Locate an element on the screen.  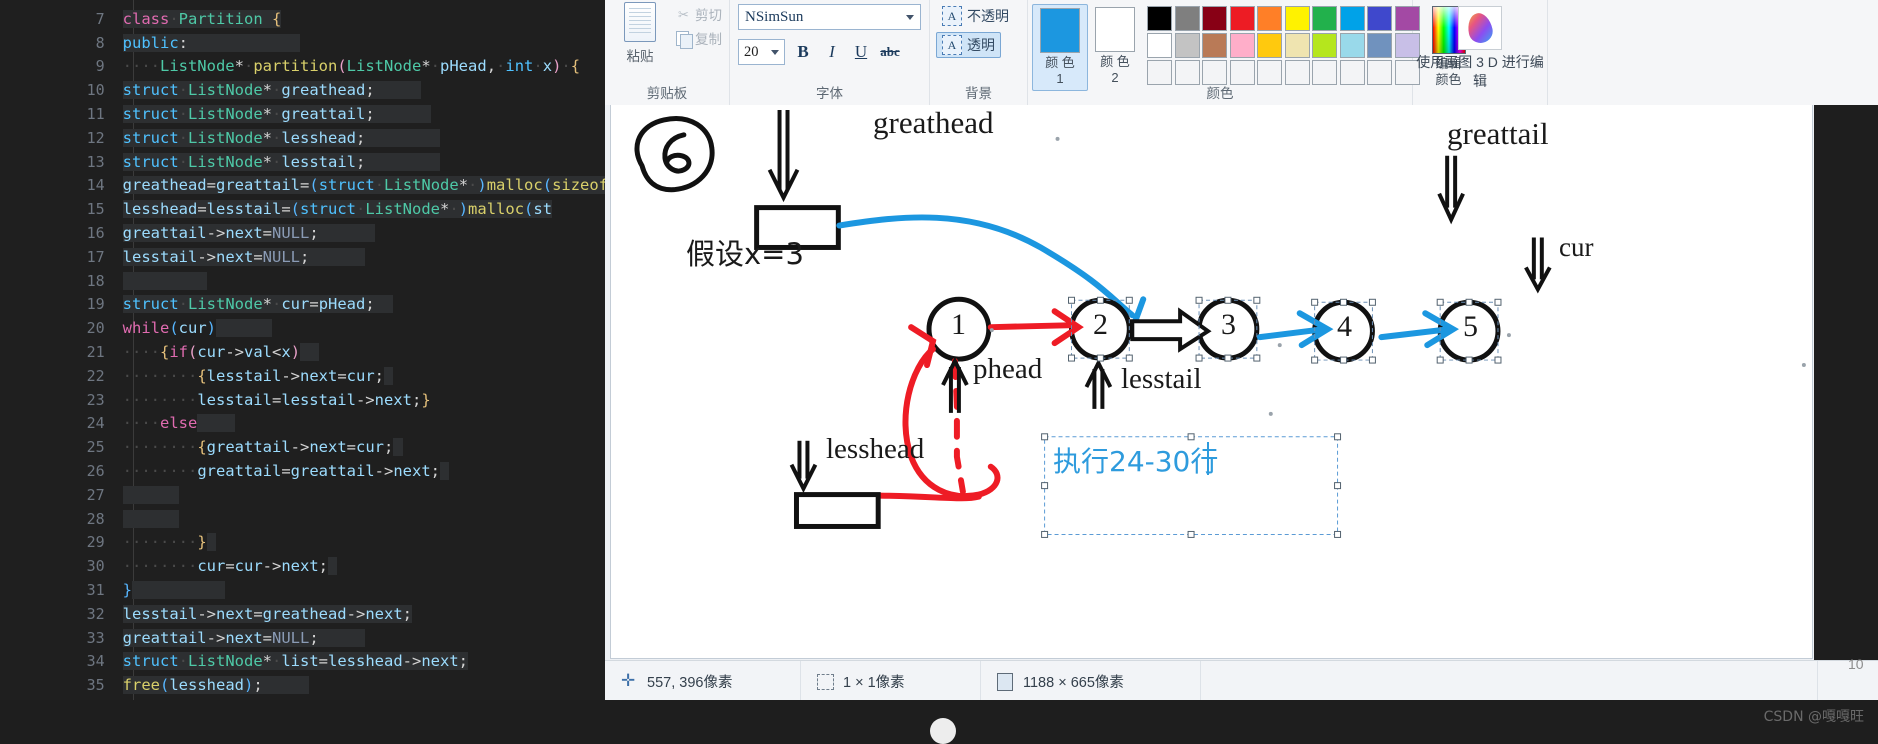
code-line: 33 greattail->next=NULL; is located at coordinates (302, 625).